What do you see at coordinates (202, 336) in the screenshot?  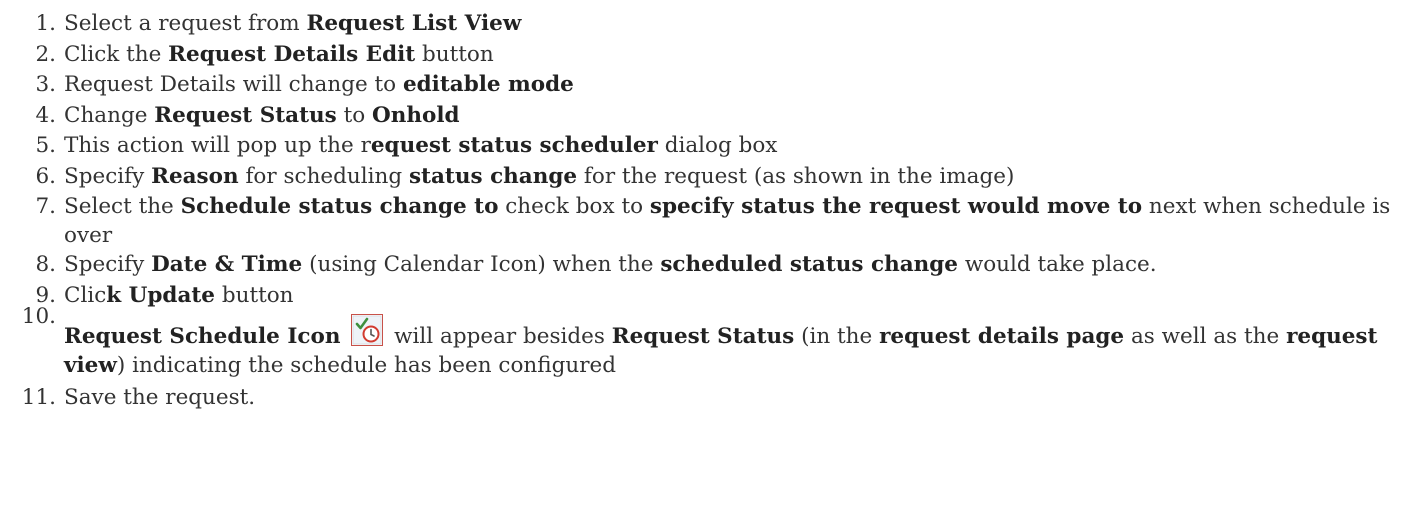 I see `step-emphasis: Request Schedule Icon` at bounding box center [202, 336].